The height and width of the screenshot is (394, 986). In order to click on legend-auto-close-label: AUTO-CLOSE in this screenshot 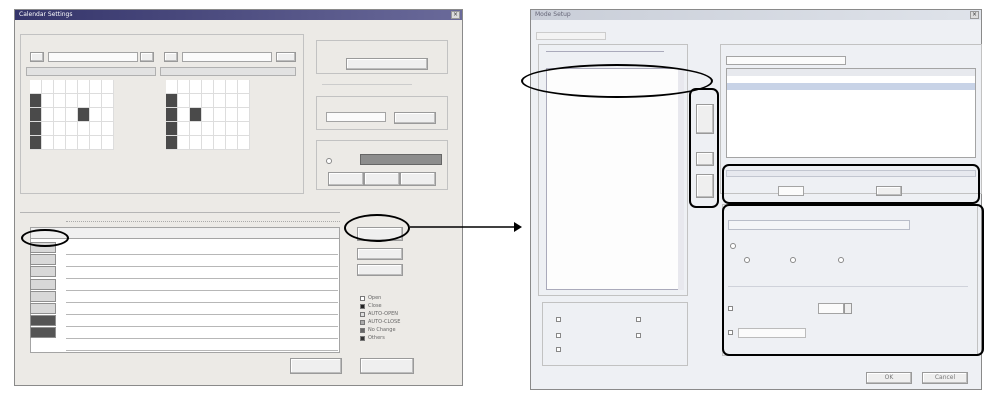, I will do `click(384, 322)`.